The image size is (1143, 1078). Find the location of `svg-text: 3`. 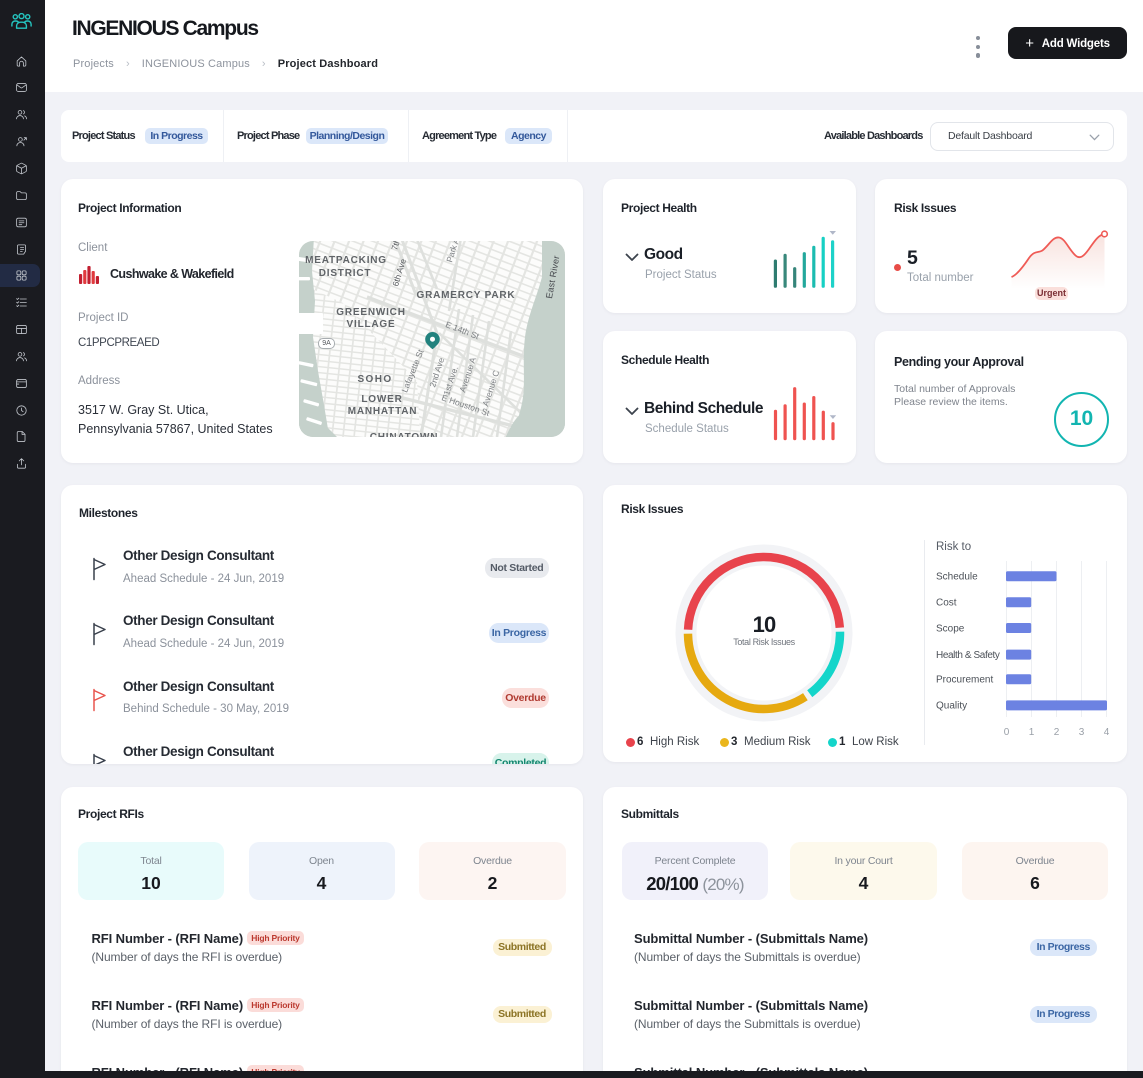

svg-text: 3 is located at coordinates (1082, 732).